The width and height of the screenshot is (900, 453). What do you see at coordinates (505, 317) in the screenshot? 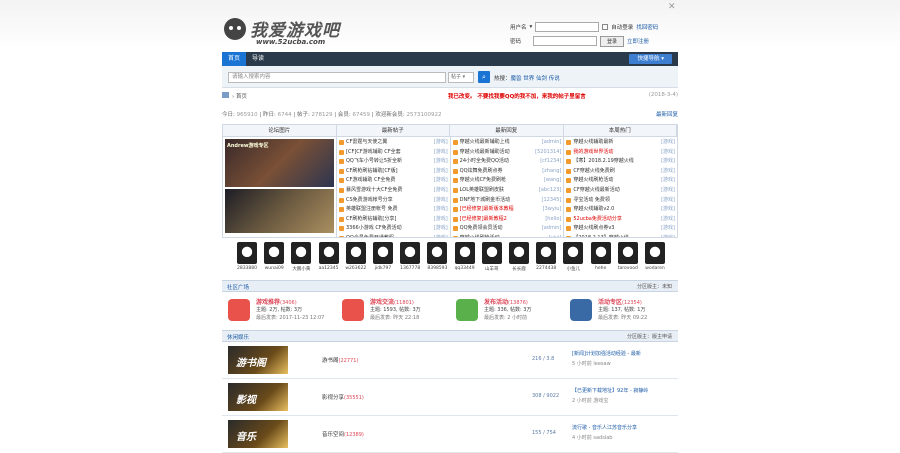
I see `forum-last-post: 最后发表: 2 小时前` at bounding box center [505, 317].